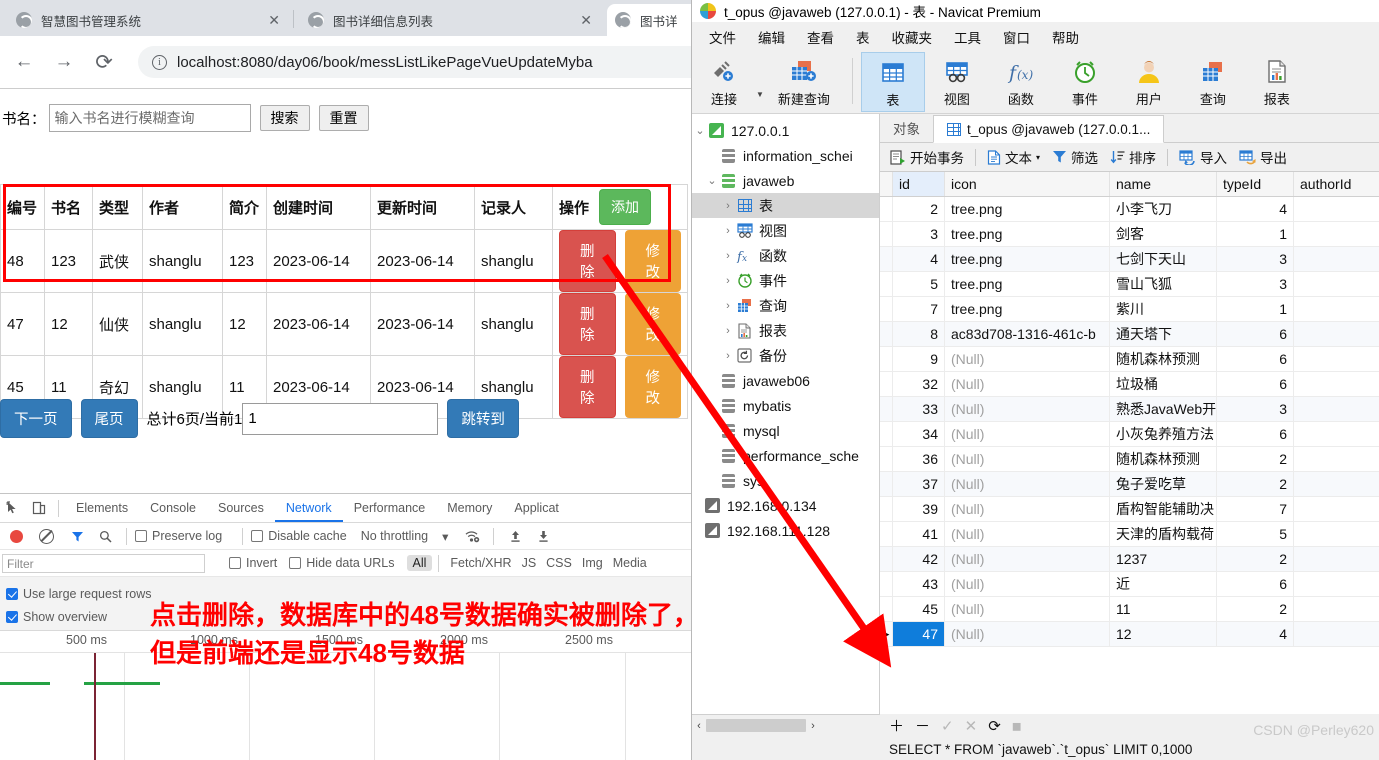  What do you see at coordinates (785, 355) in the screenshot?
I see `tree-item-backups: › 备份` at bounding box center [785, 355].